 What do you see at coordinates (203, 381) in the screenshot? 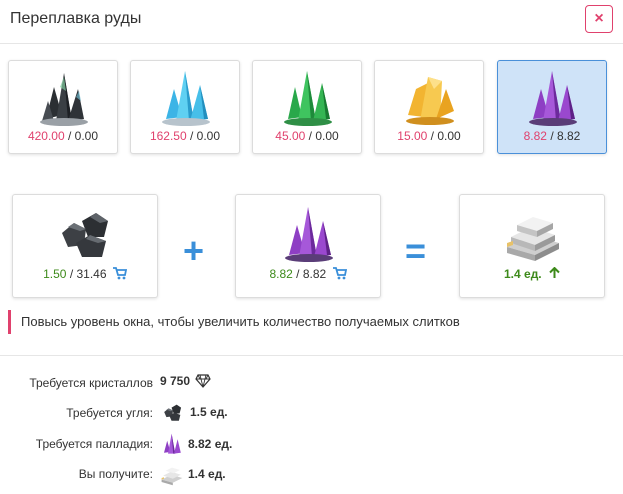
I see `diamond-icon` at bounding box center [203, 381].